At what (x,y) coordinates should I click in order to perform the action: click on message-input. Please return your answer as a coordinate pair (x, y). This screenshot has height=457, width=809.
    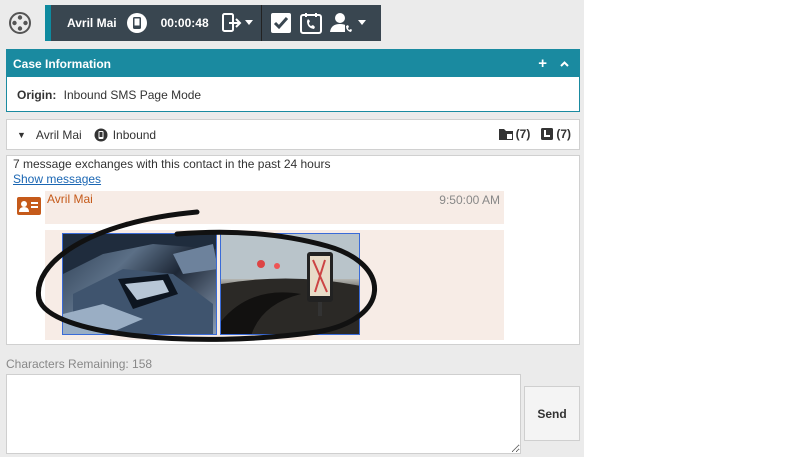
    Looking at the image, I should click on (263, 414).